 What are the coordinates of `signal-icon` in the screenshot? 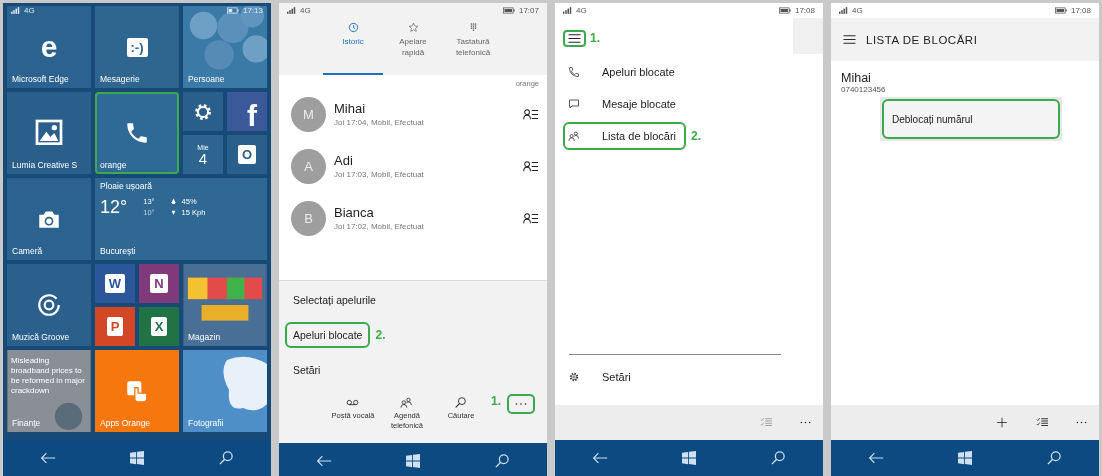 It's located at (567, 10).